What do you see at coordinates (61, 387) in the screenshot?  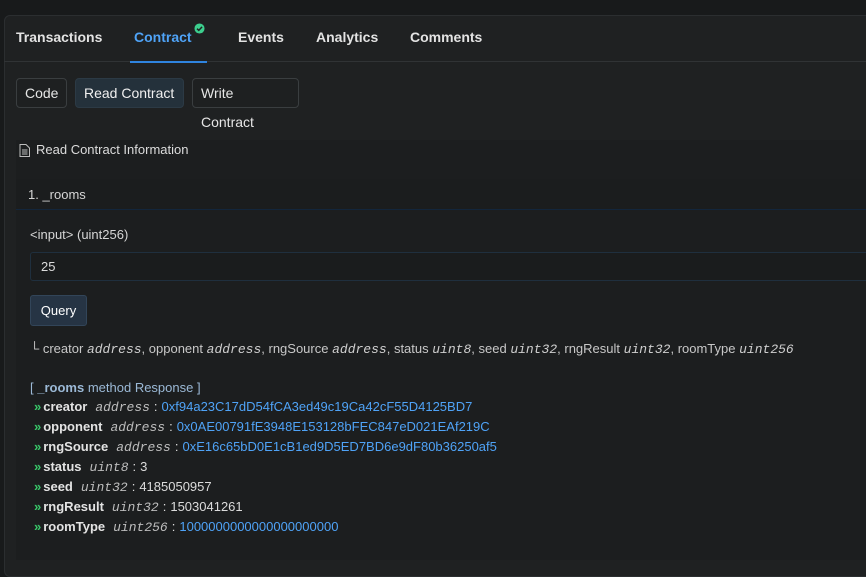 I see `response-method: _rooms` at bounding box center [61, 387].